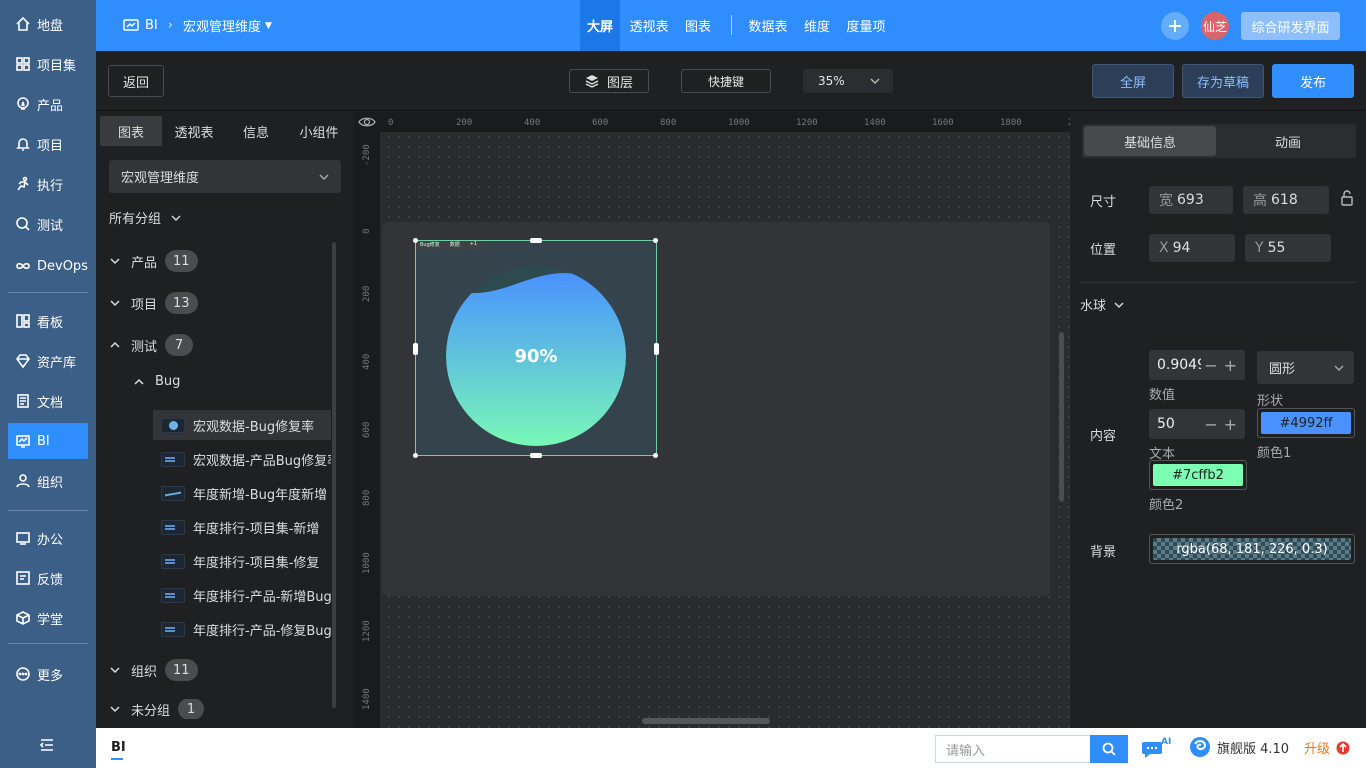 Image resolution: width=1366 pixels, height=768 pixels. Describe the element at coordinates (242, 425) in the screenshot. I see `component-item: 宏观数据-Bug修复率` at that location.